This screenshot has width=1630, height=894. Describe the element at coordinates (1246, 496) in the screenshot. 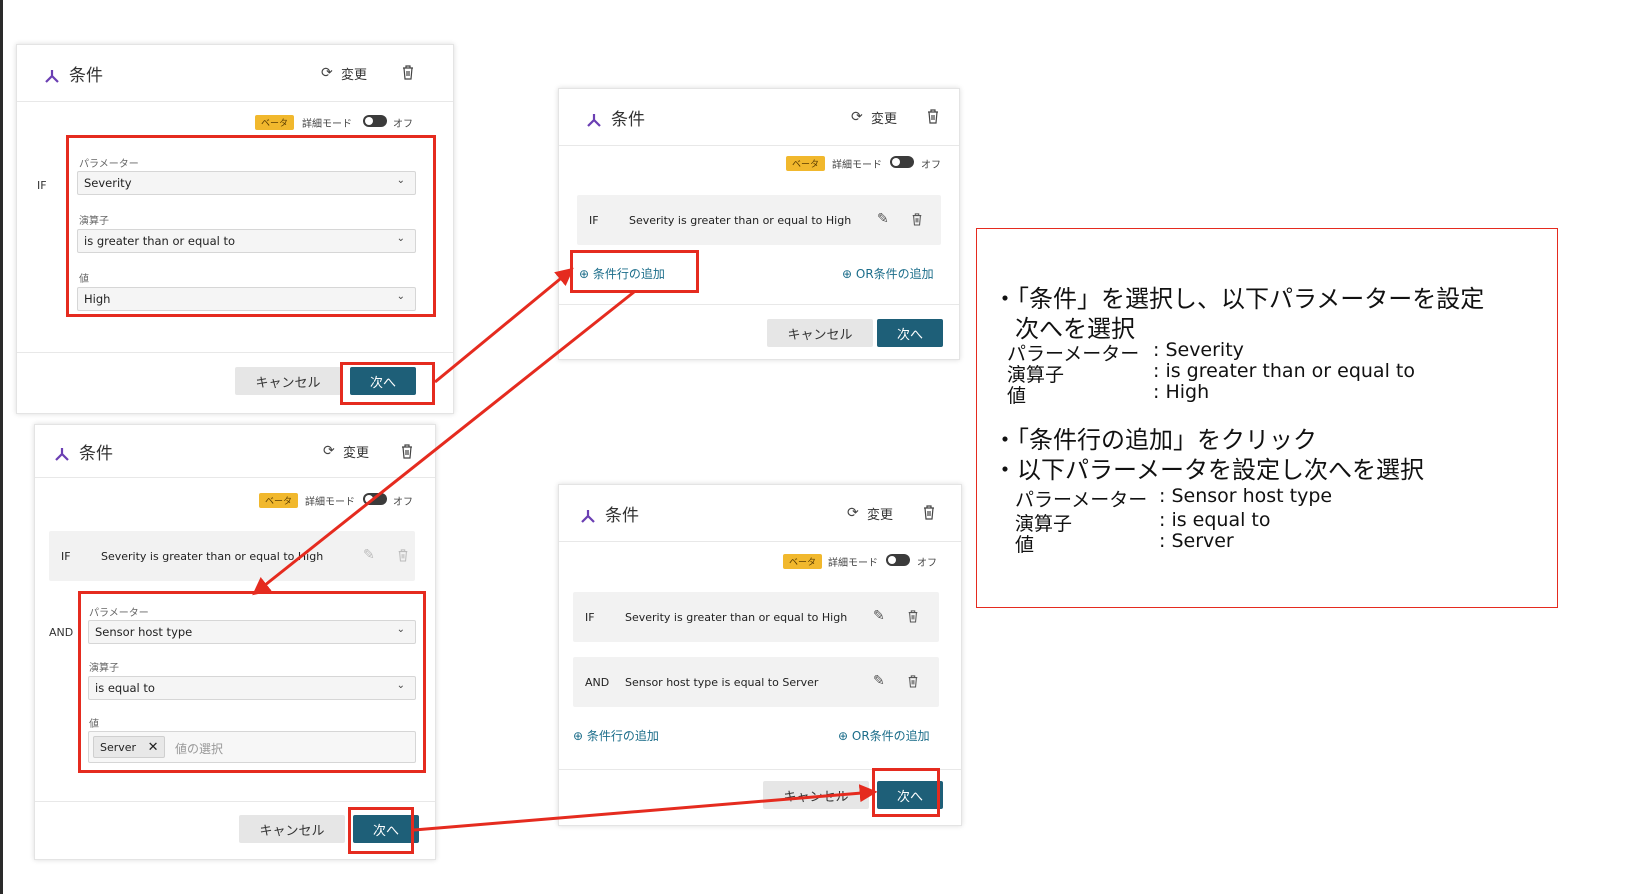

I see `instruction-param-val-2: : Sensor host type` at that location.